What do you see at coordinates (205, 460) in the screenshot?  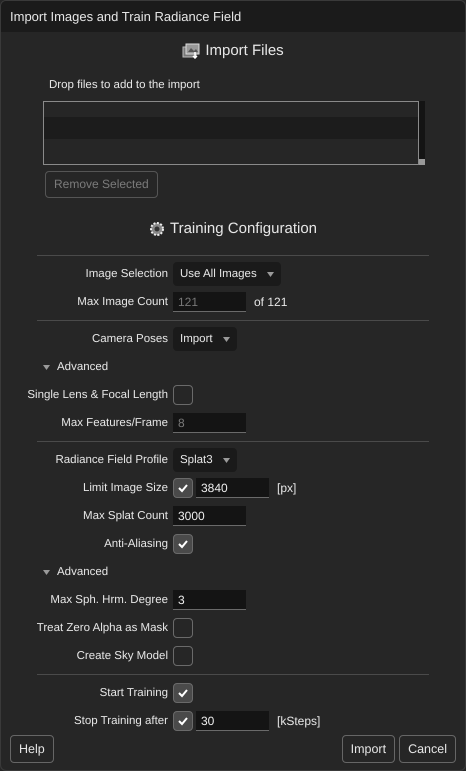 I see `dropdown: Splat3` at bounding box center [205, 460].